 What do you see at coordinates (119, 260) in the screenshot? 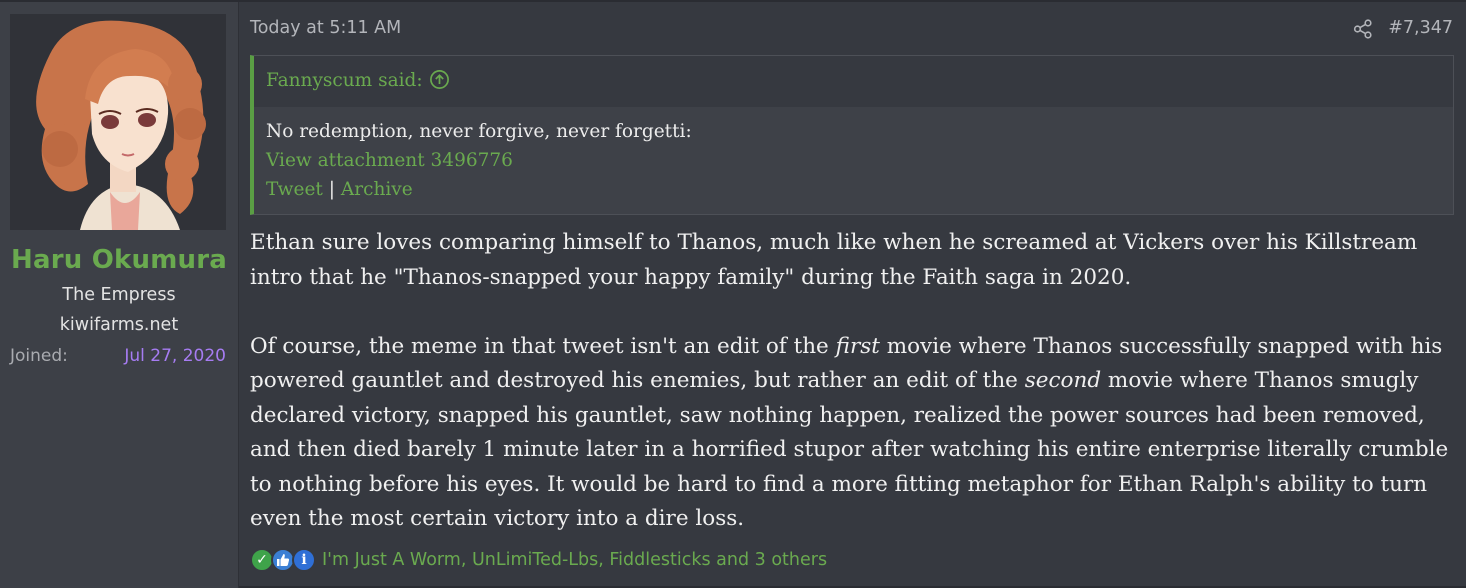
I see `username-link: Haru Okumura` at bounding box center [119, 260].